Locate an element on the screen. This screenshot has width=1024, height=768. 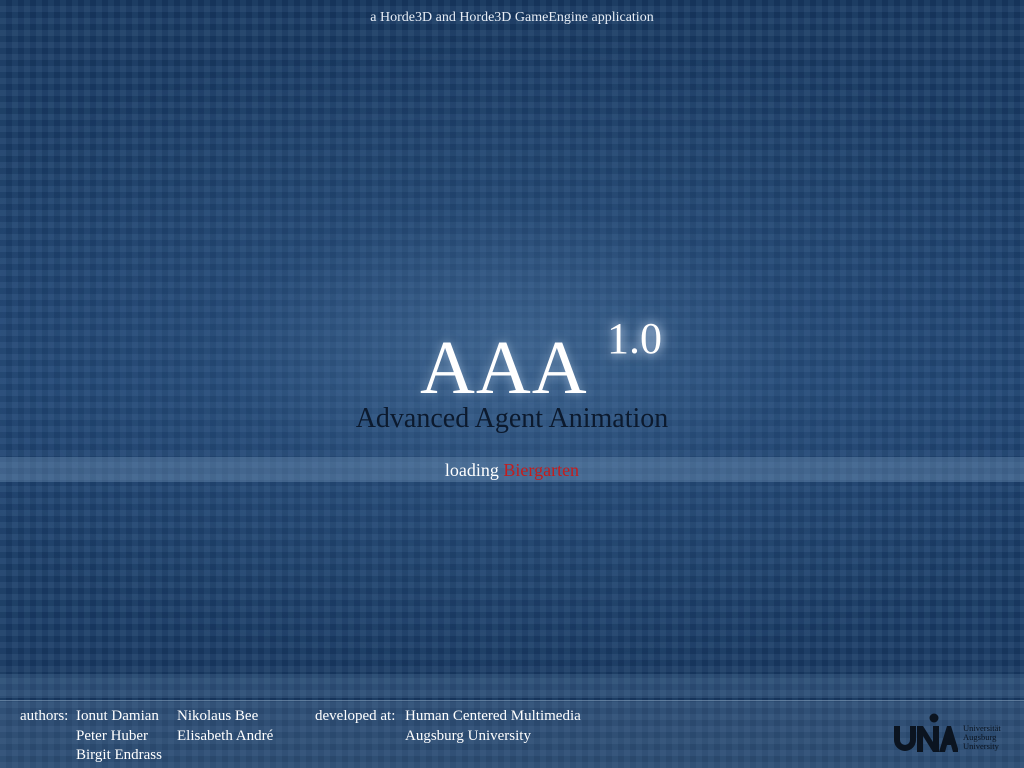
loading-status: loading Biergarten is located at coordinates (512, 470).